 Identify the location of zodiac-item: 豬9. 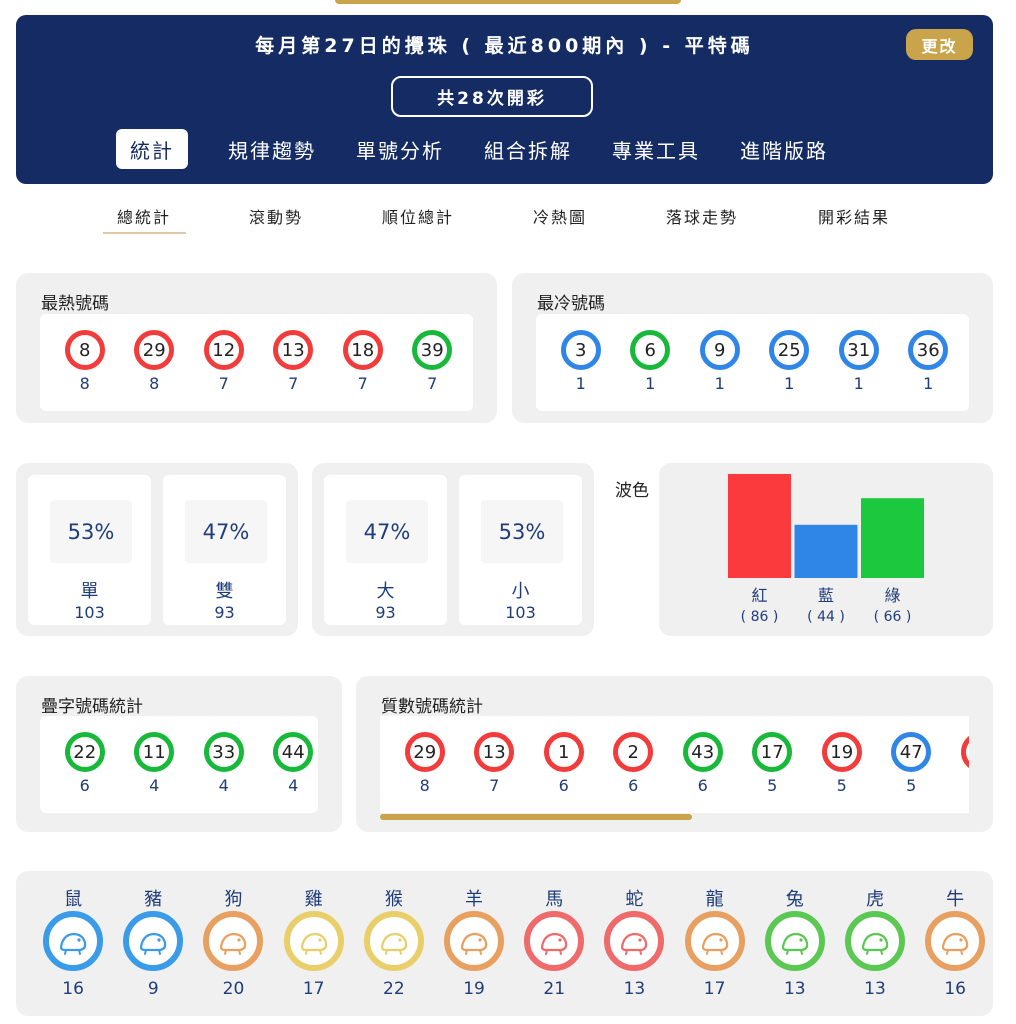
(153, 942).